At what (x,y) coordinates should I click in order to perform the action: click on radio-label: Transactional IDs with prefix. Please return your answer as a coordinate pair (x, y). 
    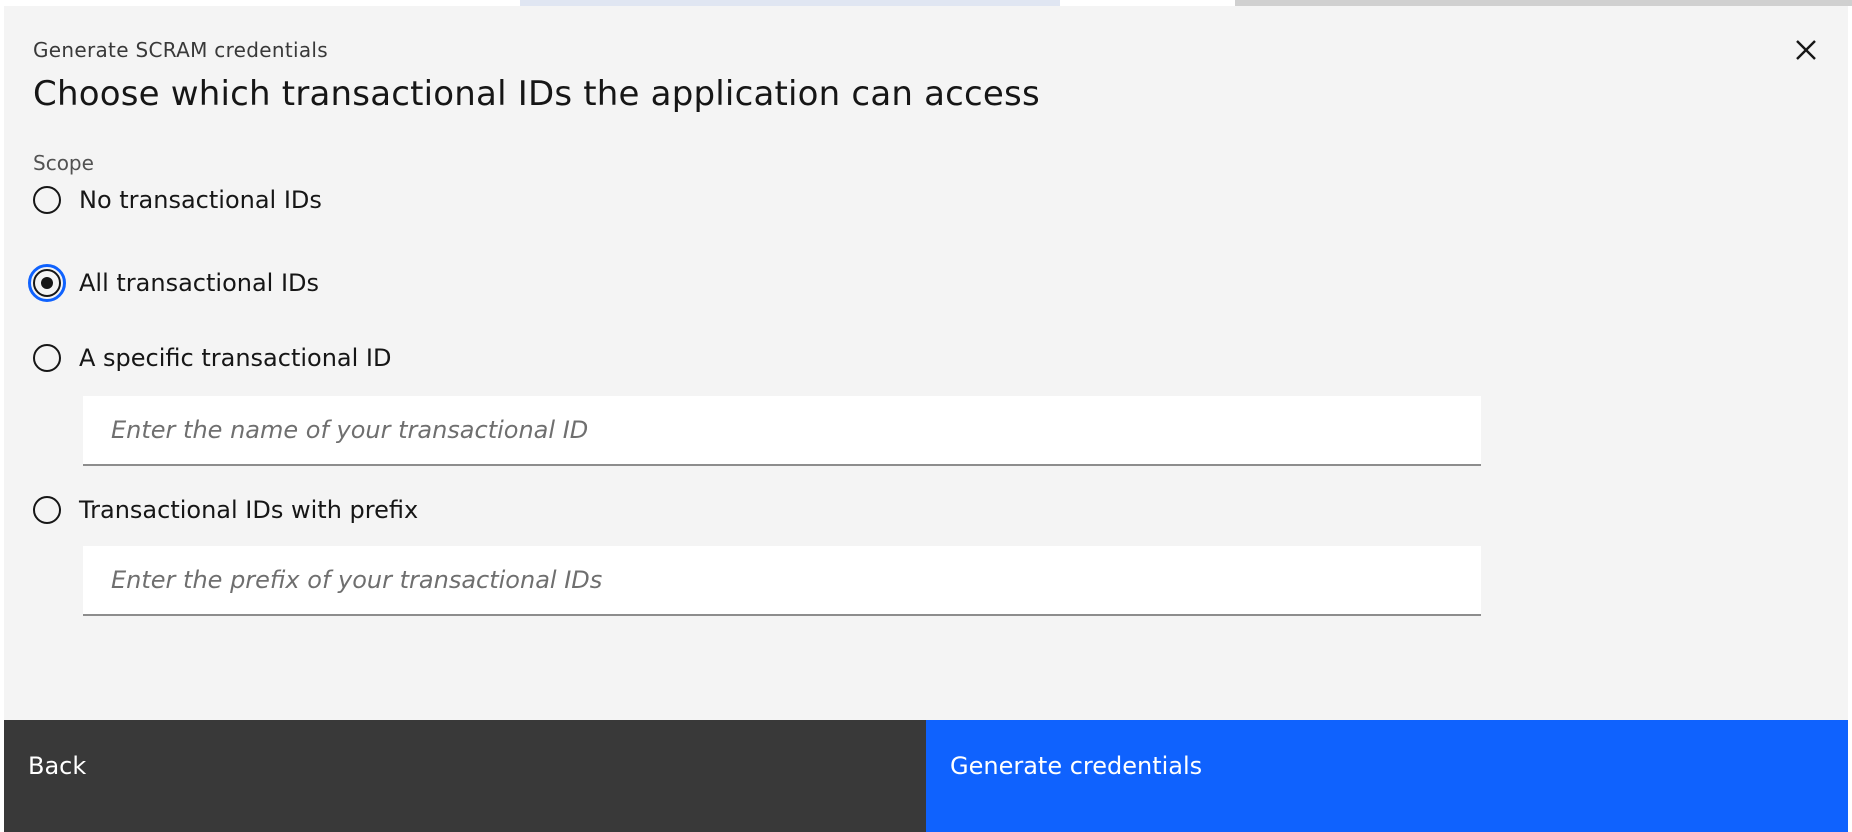
    Looking at the image, I should click on (249, 510).